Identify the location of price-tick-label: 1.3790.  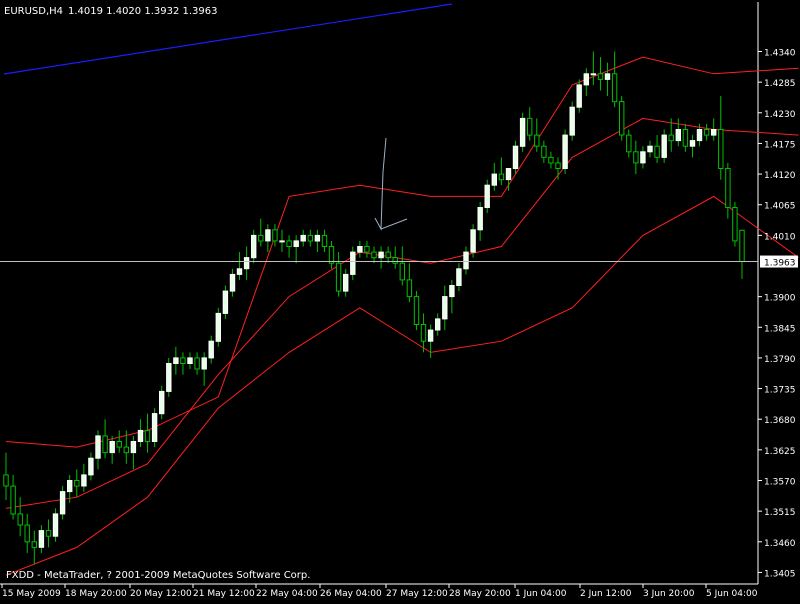
(780, 360).